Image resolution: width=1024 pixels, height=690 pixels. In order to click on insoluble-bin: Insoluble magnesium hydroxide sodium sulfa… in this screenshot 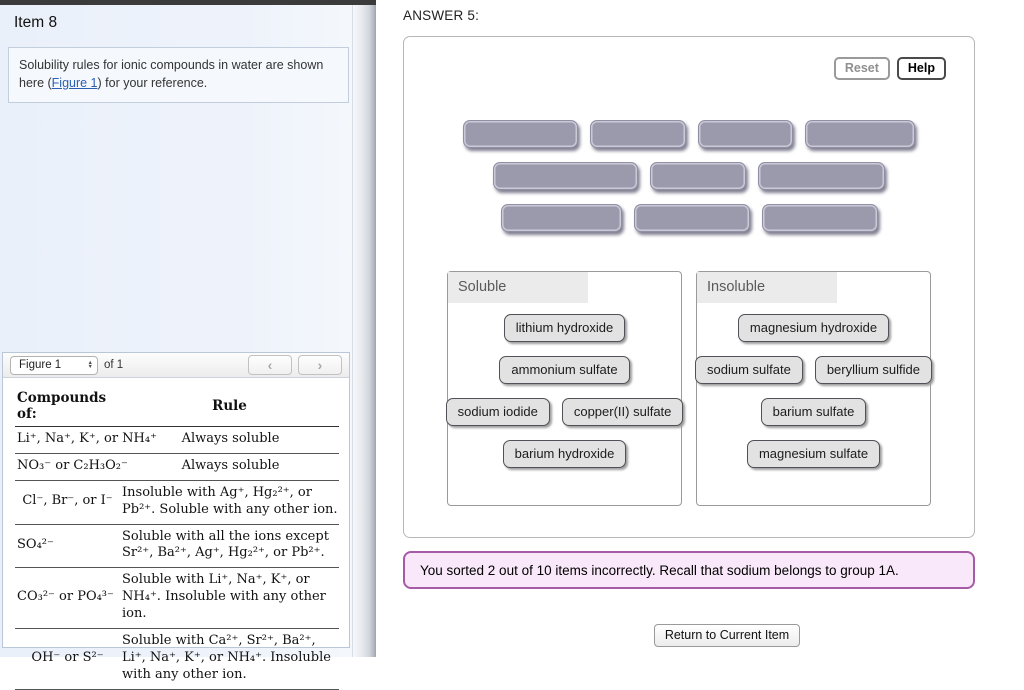, I will do `click(813, 388)`.